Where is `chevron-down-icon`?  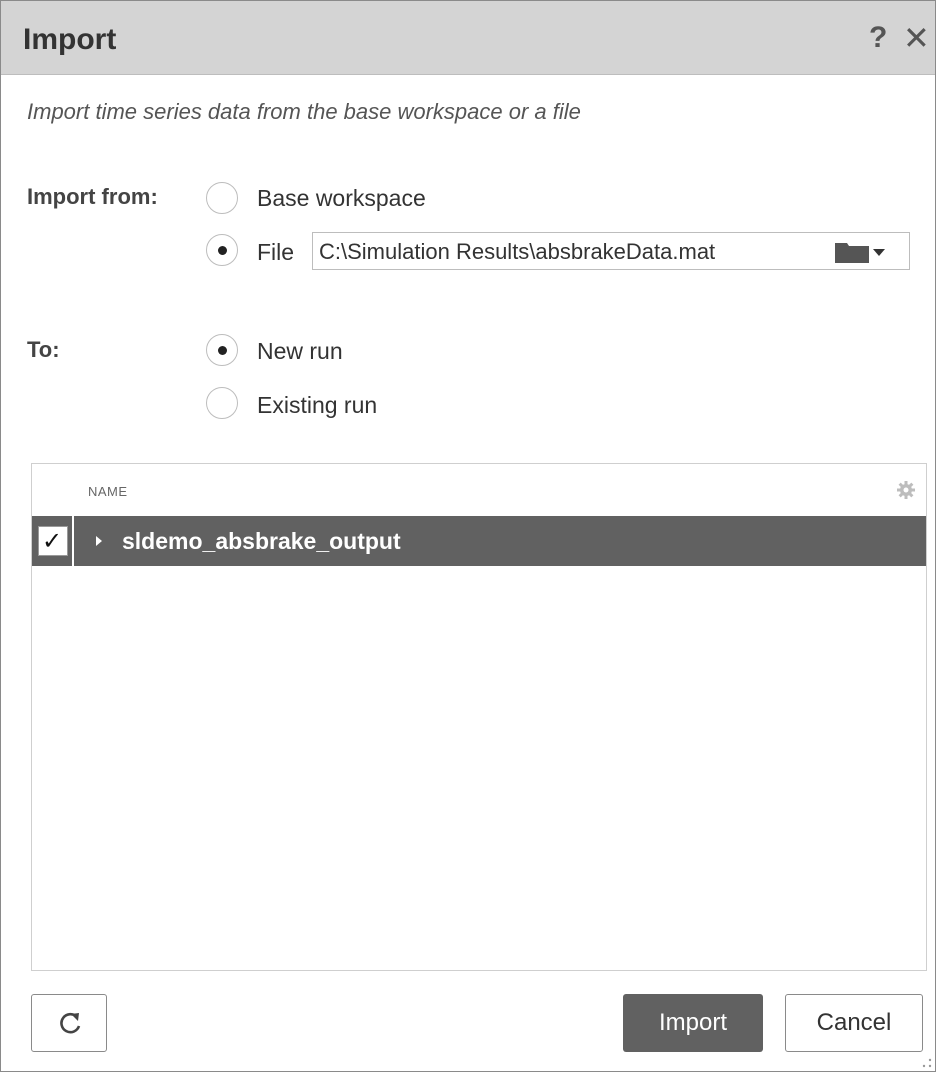 chevron-down-icon is located at coordinates (879, 252).